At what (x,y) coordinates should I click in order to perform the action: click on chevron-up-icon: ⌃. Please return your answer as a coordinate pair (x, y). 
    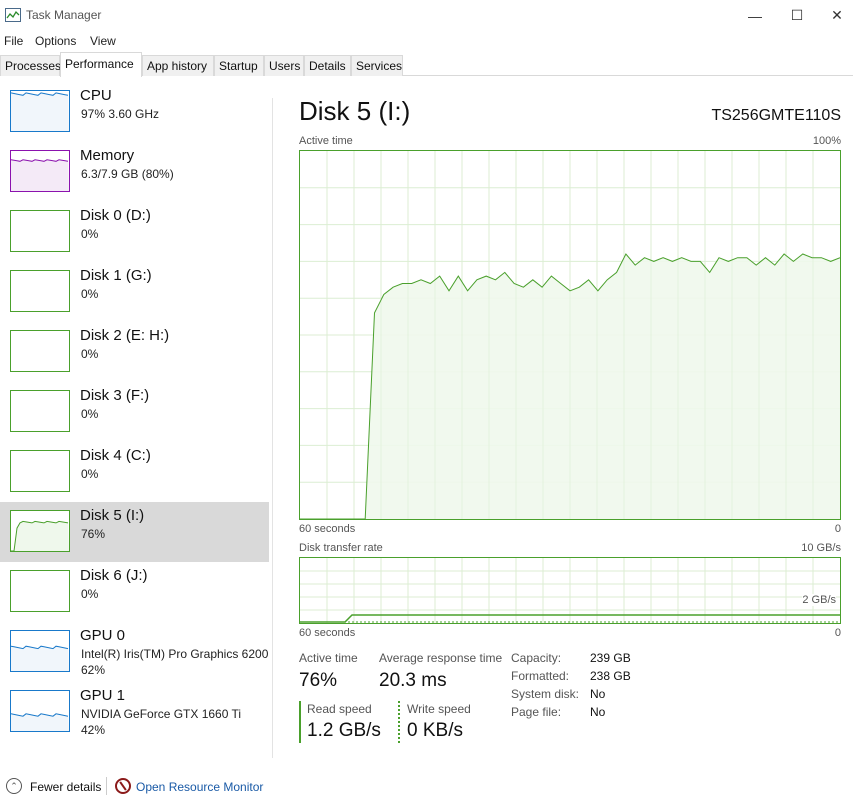
    Looking at the image, I should click on (14, 786).